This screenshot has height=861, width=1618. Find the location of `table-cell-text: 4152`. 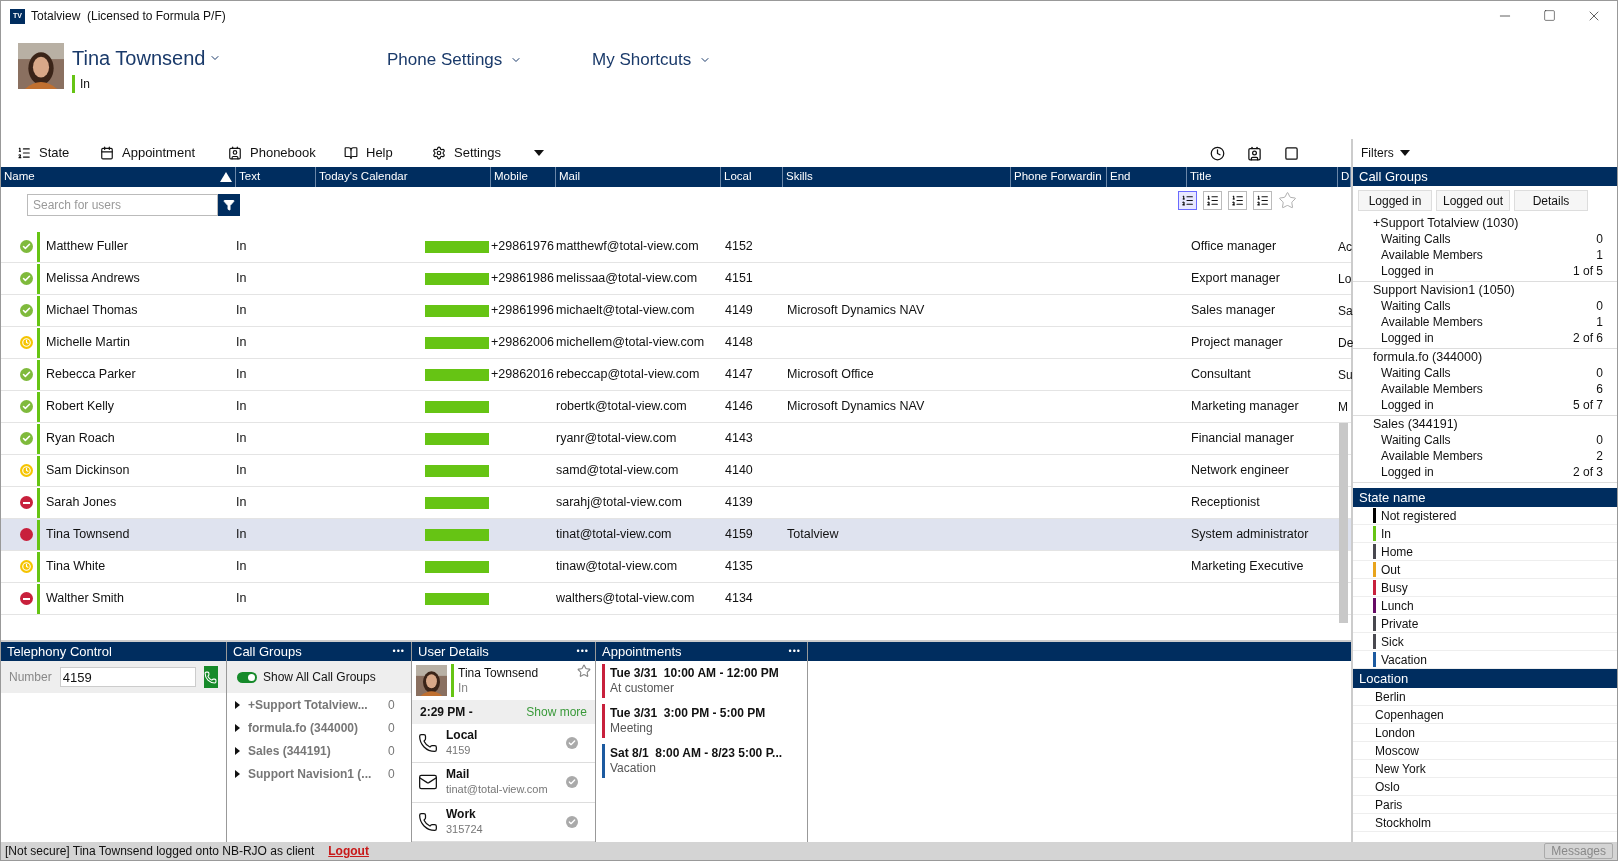

table-cell-text: 4152 is located at coordinates (739, 247).